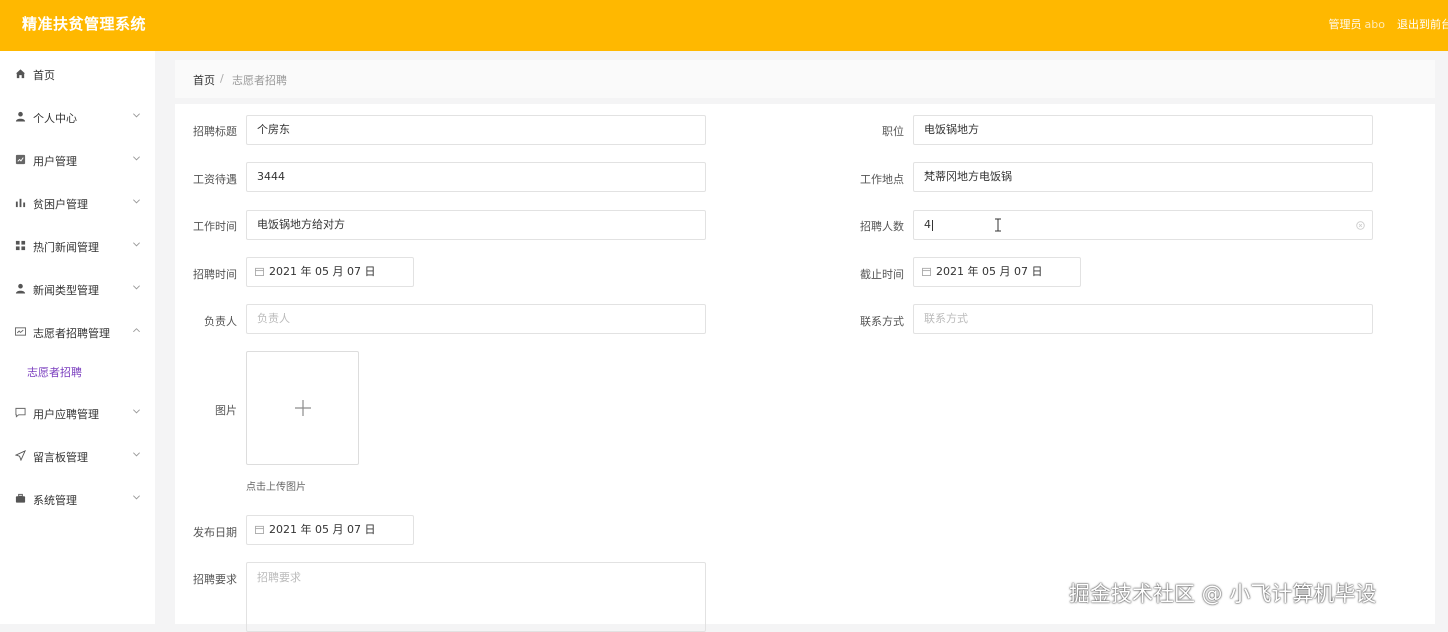 The height and width of the screenshot is (632, 1448). I want to click on sidebar-item-label: 贫困户管理, so click(60, 204).